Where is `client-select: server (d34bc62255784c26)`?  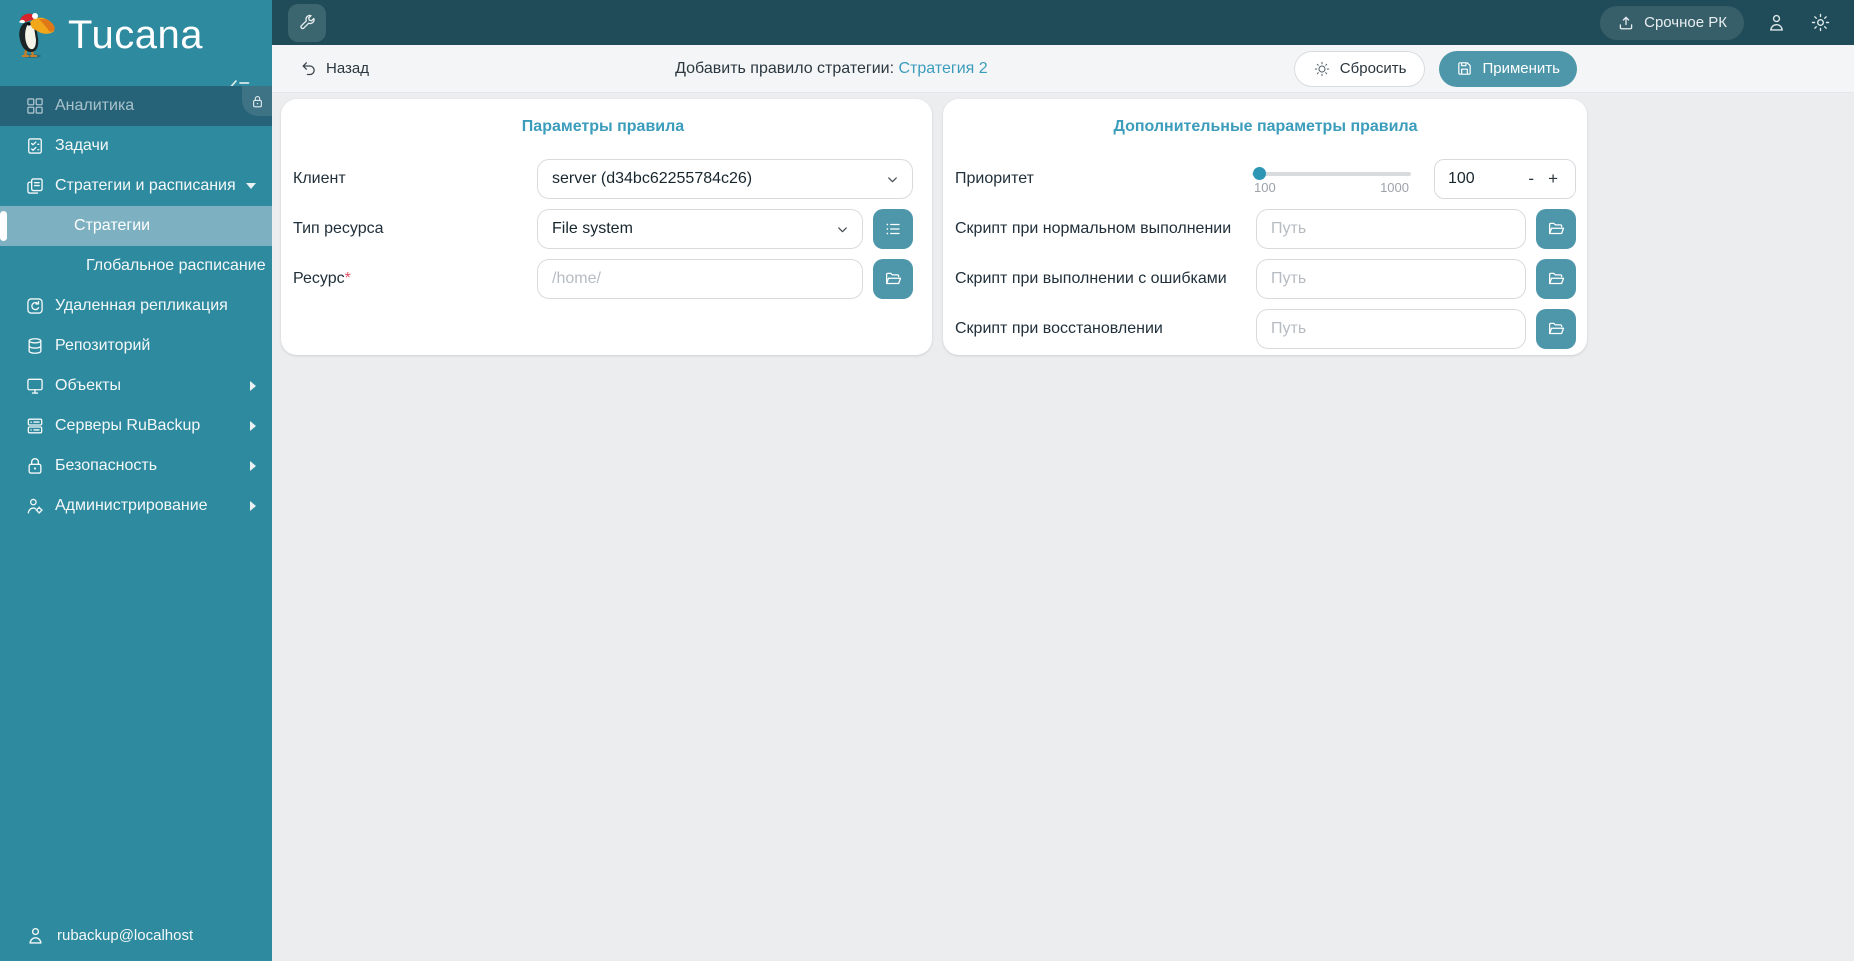 client-select: server (d34bc62255784c26) is located at coordinates (725, 179).